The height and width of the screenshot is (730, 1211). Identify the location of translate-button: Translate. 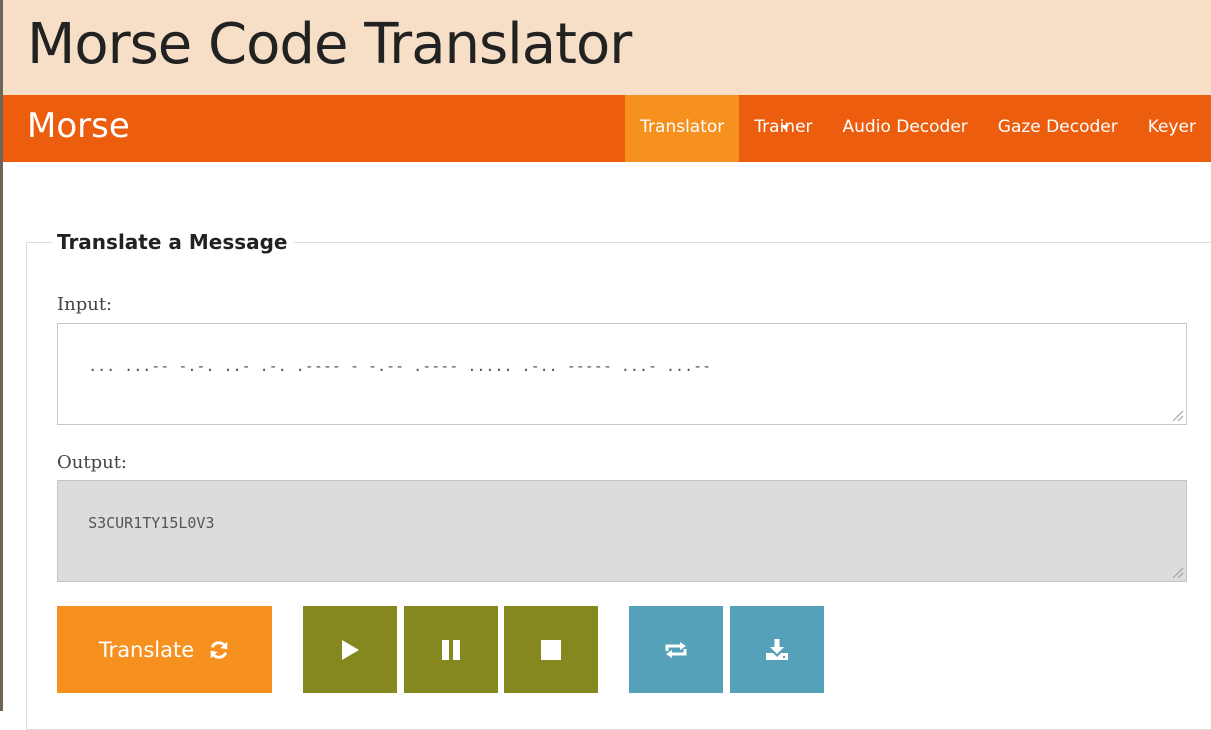
(164, 649).